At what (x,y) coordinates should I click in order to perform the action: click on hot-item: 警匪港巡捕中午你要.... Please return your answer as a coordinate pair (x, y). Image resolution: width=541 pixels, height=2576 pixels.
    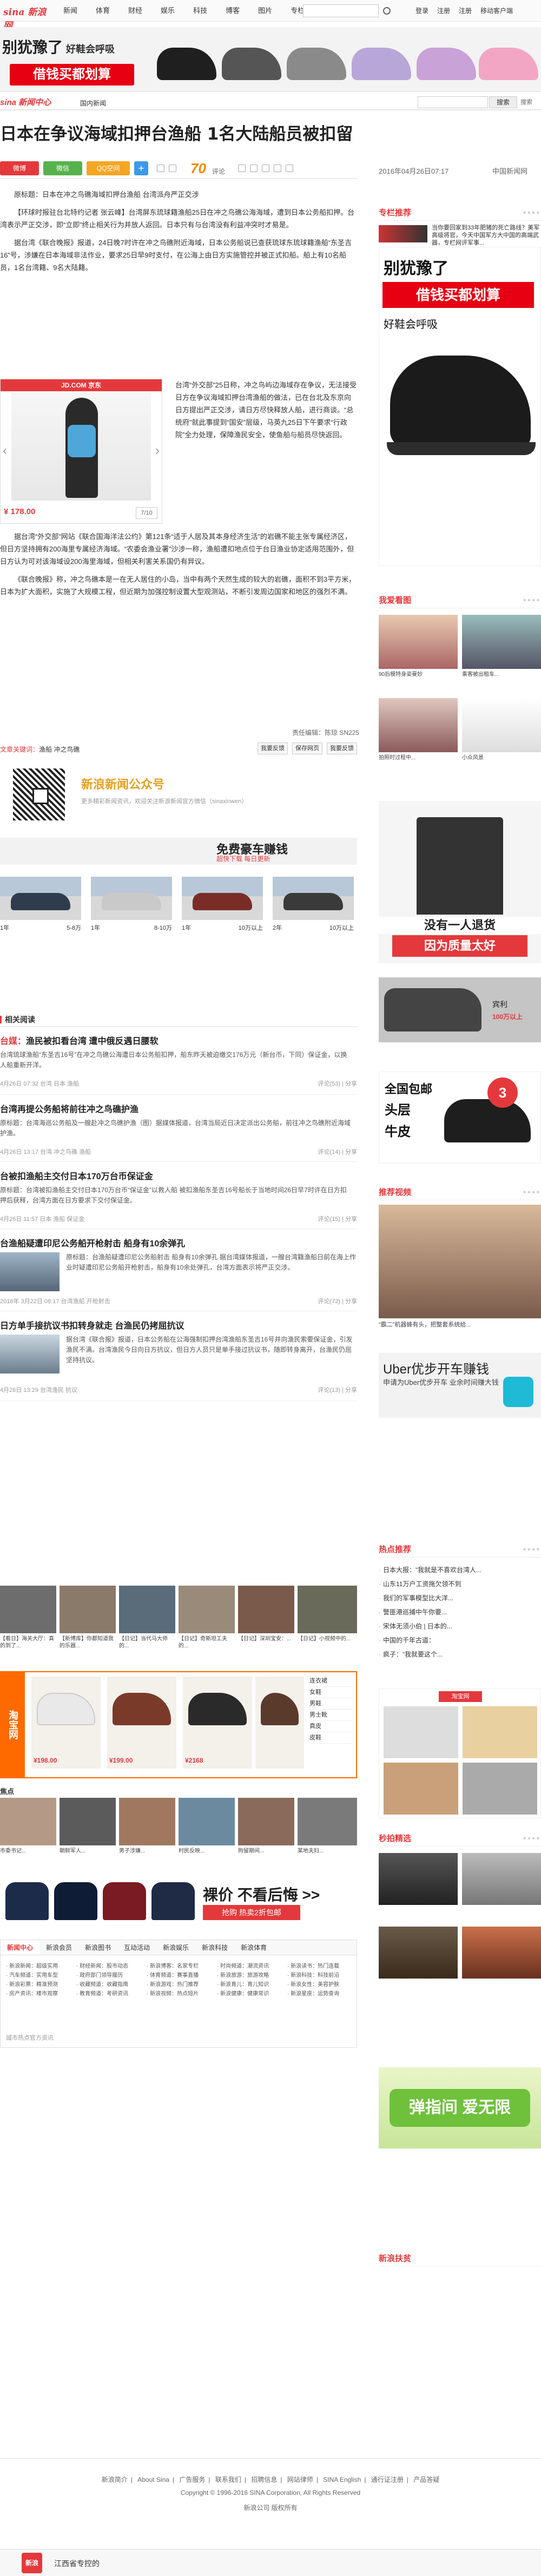
    Looking at the image, I should click on (460, 1612).